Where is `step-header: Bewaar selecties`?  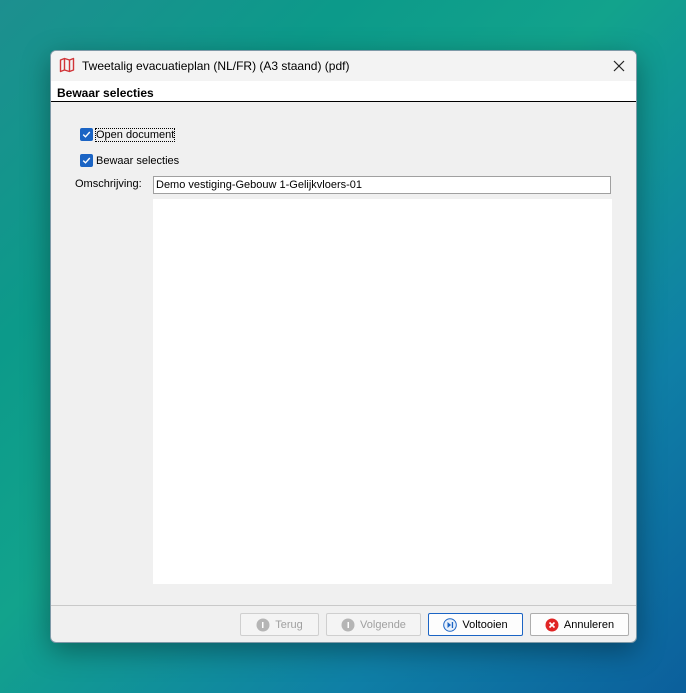 step-header: Bewaar selecties is located at coordinates (343, 91).